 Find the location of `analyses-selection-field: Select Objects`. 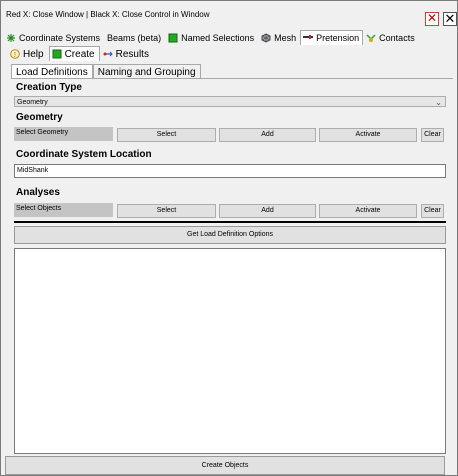

analyses-selection-field: Select Objects is located at coordinates (63, 210).